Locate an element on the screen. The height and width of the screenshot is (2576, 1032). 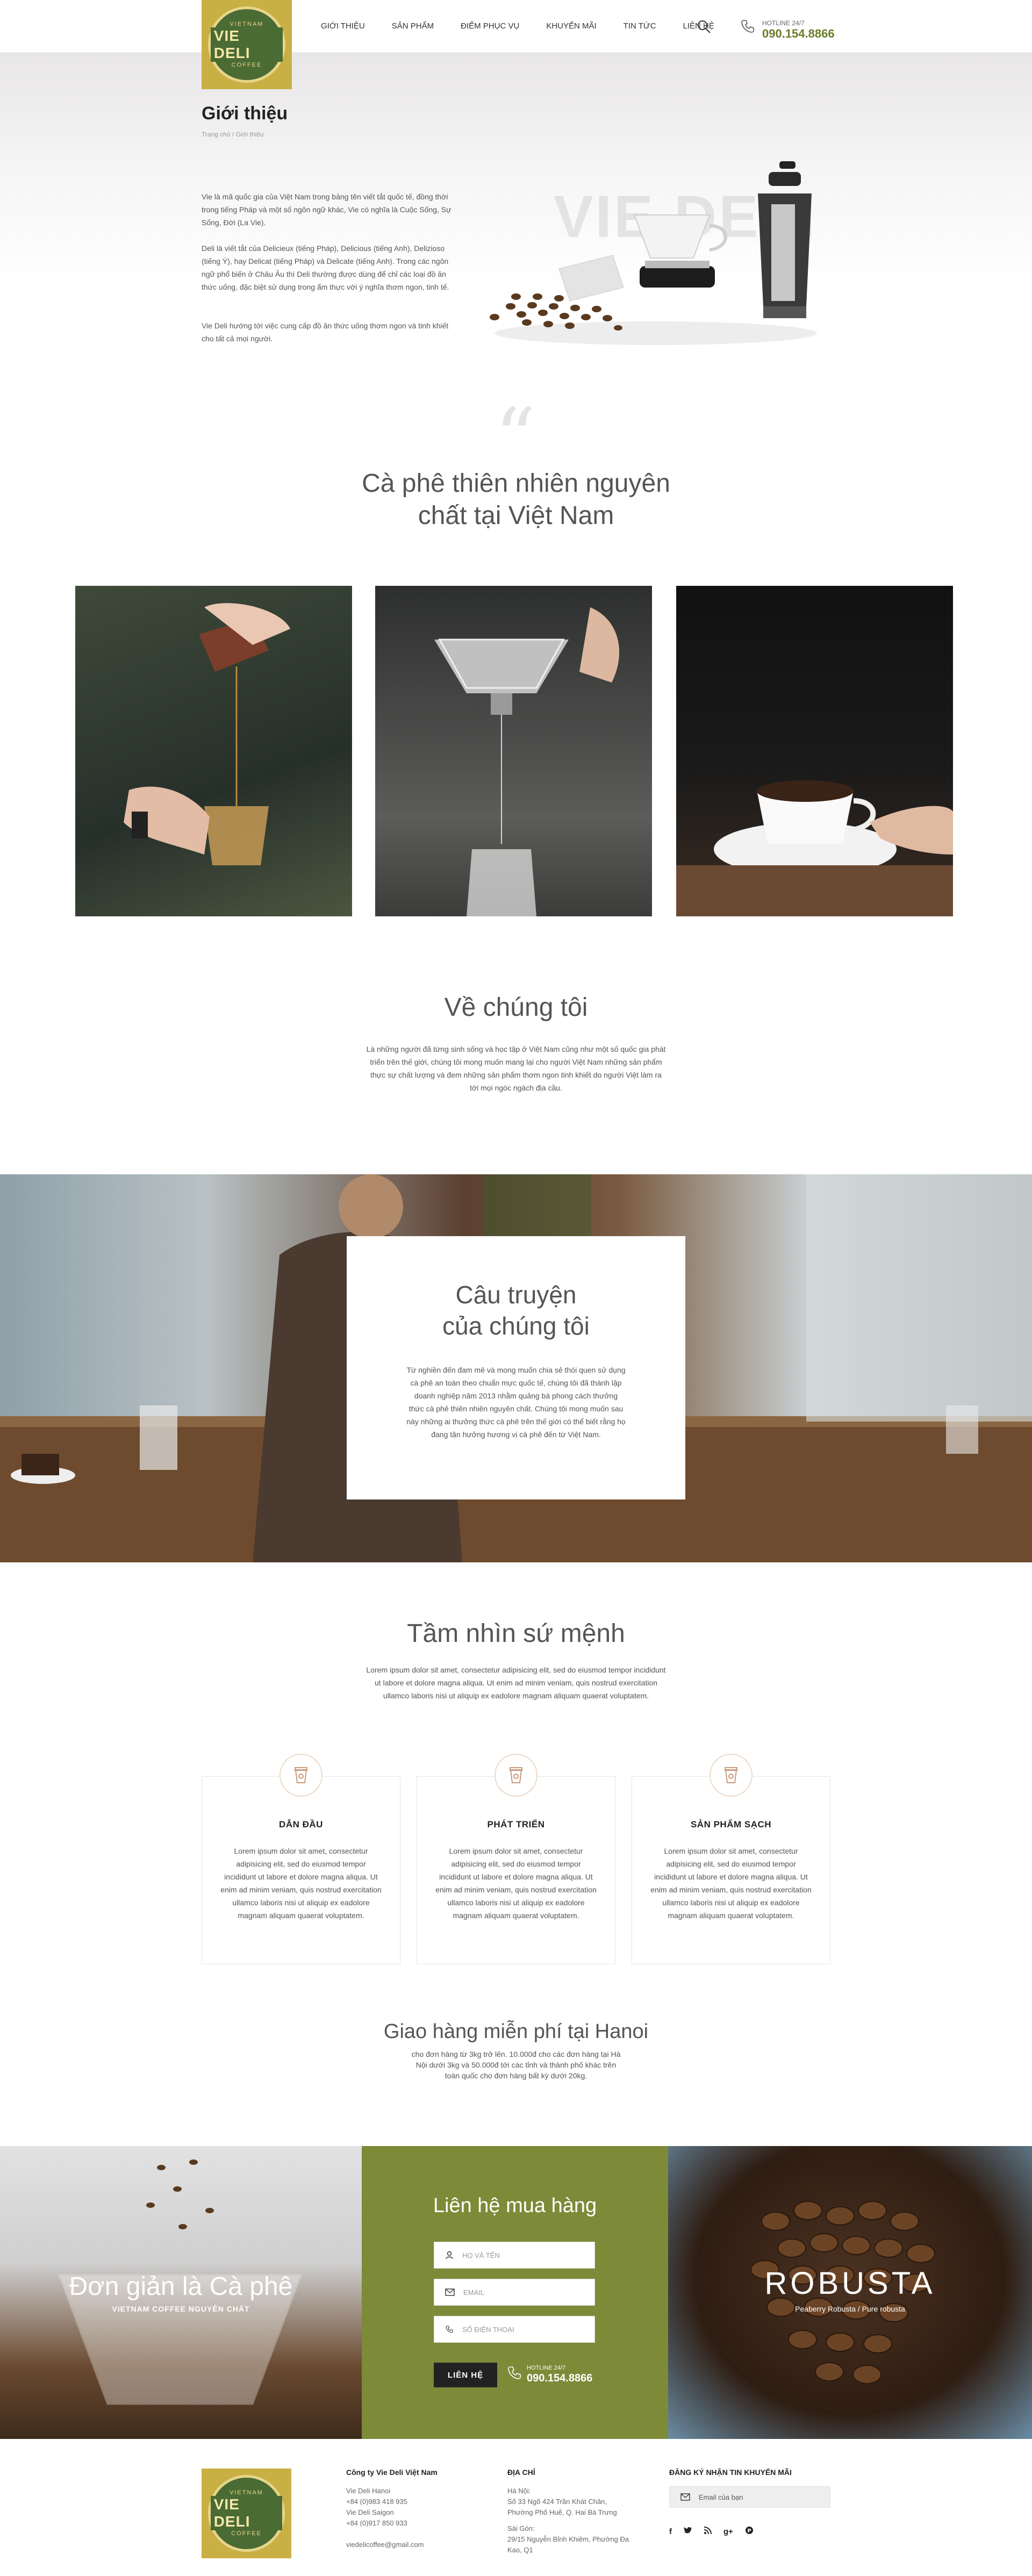
contact-title: Liên hệ mua hàng is located at coordinates (515, 2205).